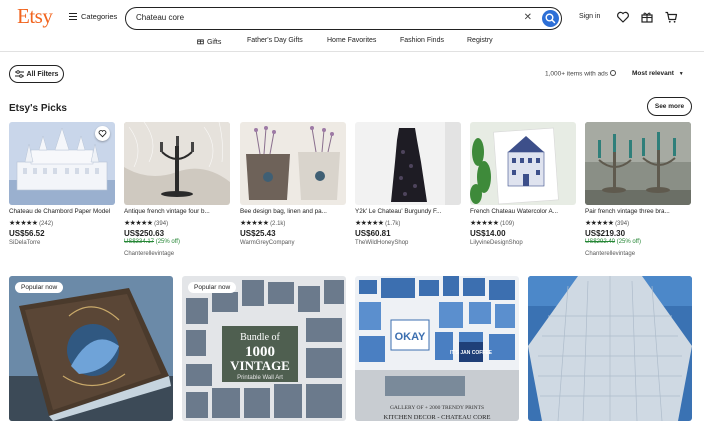  I want to click on search-button, so click(550, 18).